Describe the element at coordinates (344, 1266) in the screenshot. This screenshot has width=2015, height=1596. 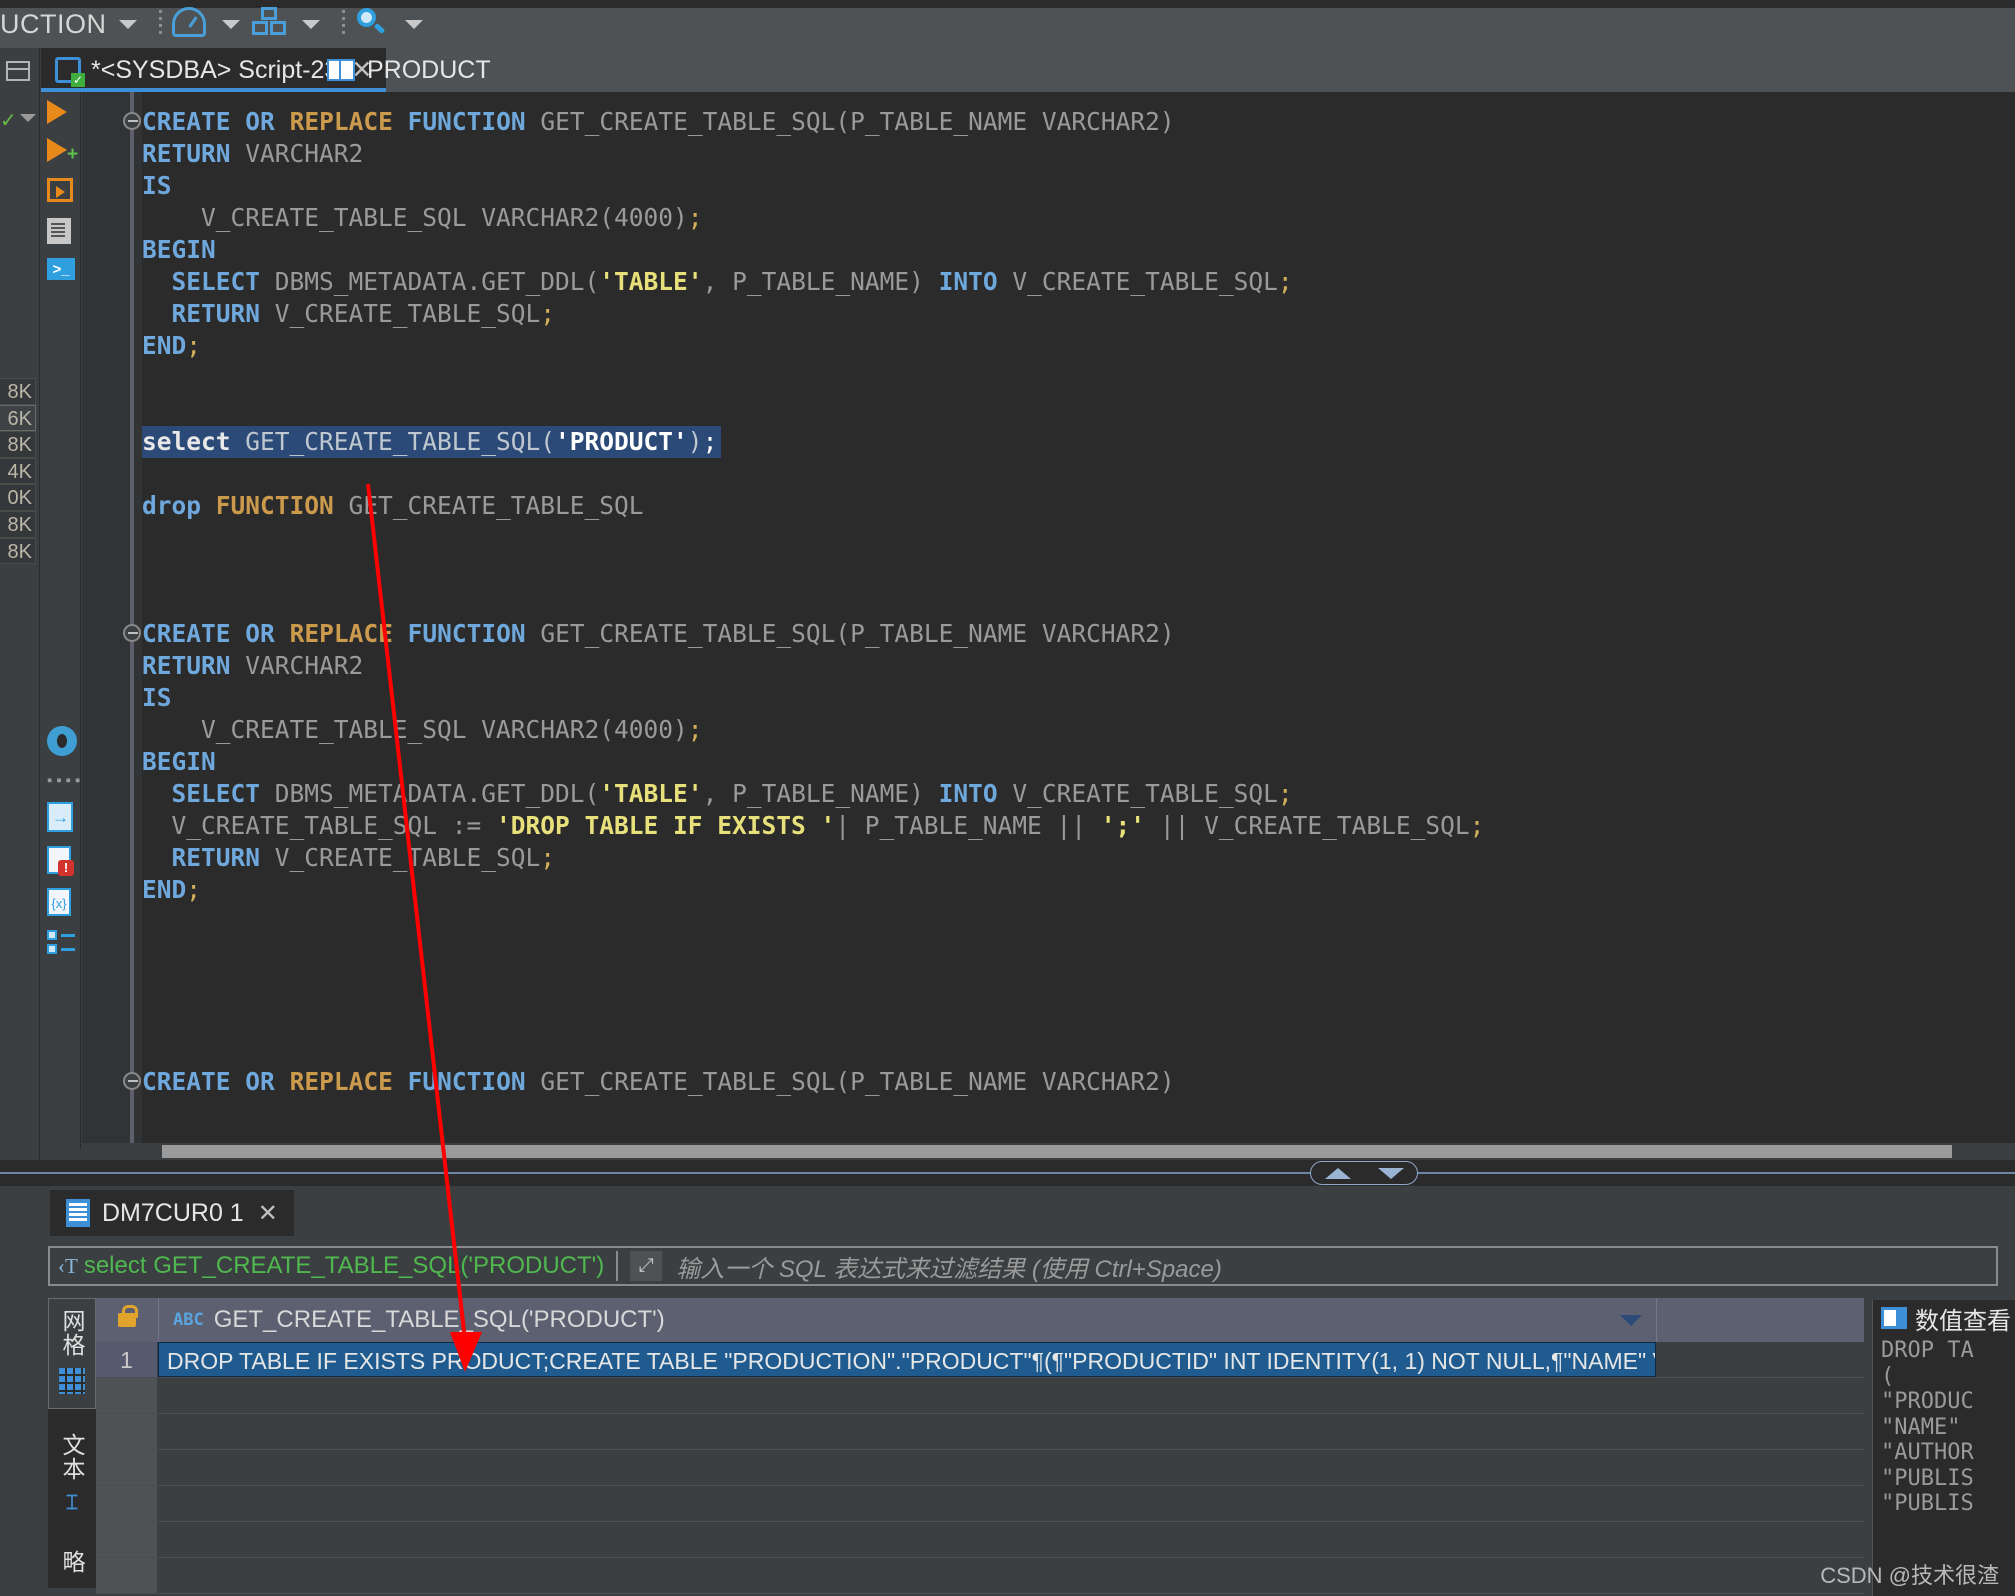
I see `filter-query-text: select GET_CREATE_TABLE_SQL('PRODUCT')` at that location.